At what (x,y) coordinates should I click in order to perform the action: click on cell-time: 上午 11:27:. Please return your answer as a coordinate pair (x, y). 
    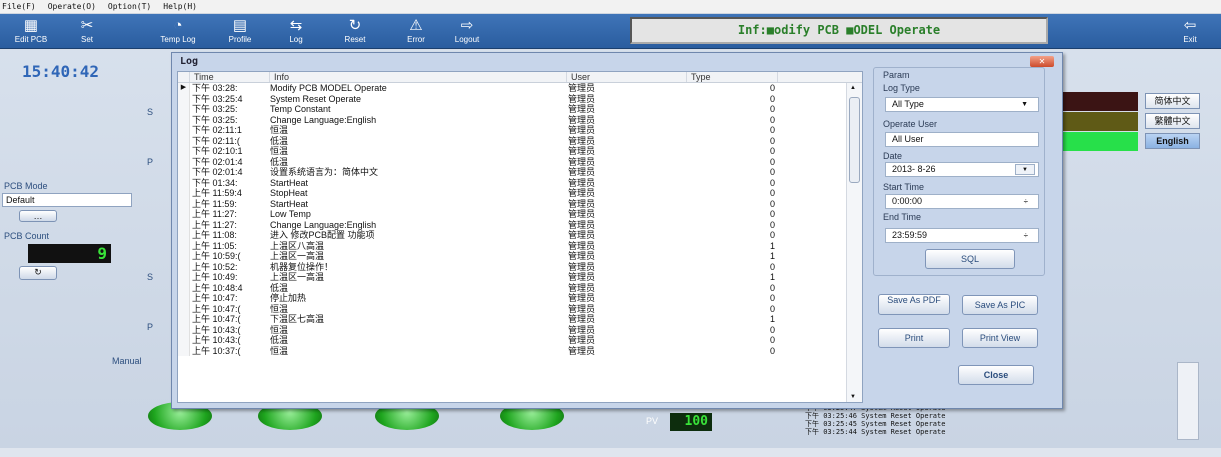
    Looking at the image, I should click on (214, 214).